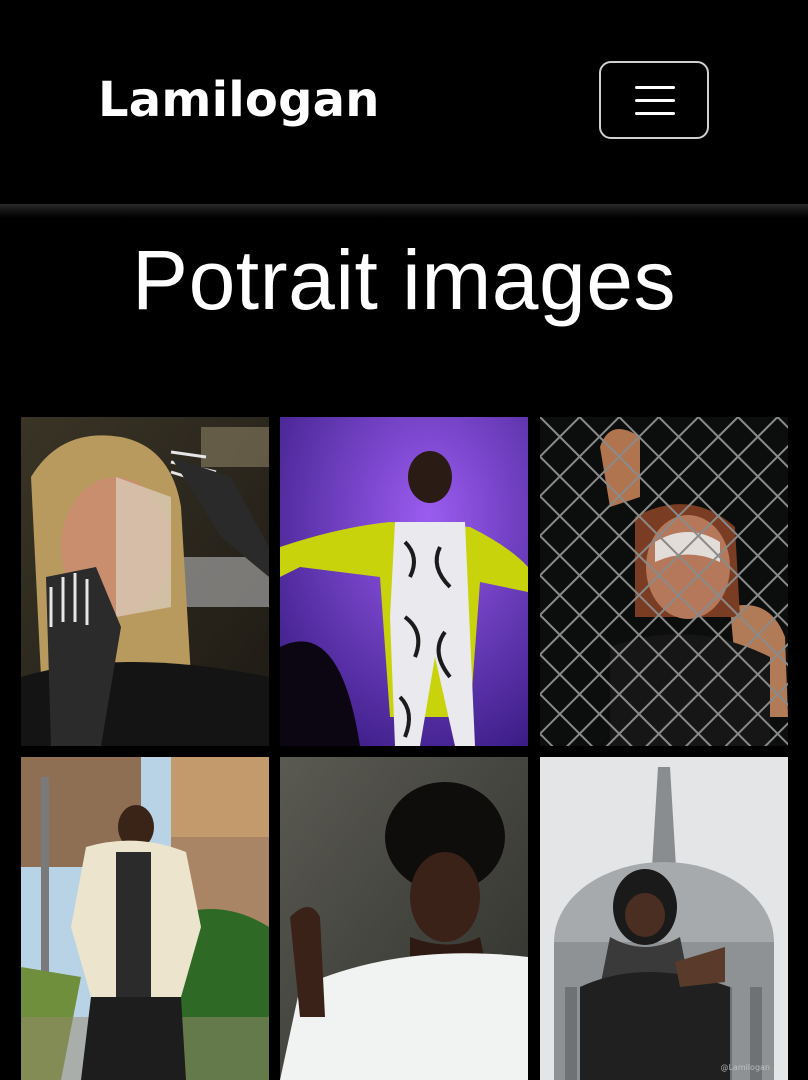  What do you see at coordinates (664, 918) in the screenshot?
I see `photo-man-scarf-dome-portrait: @Lamilogan` at bounding box center [664, 918].